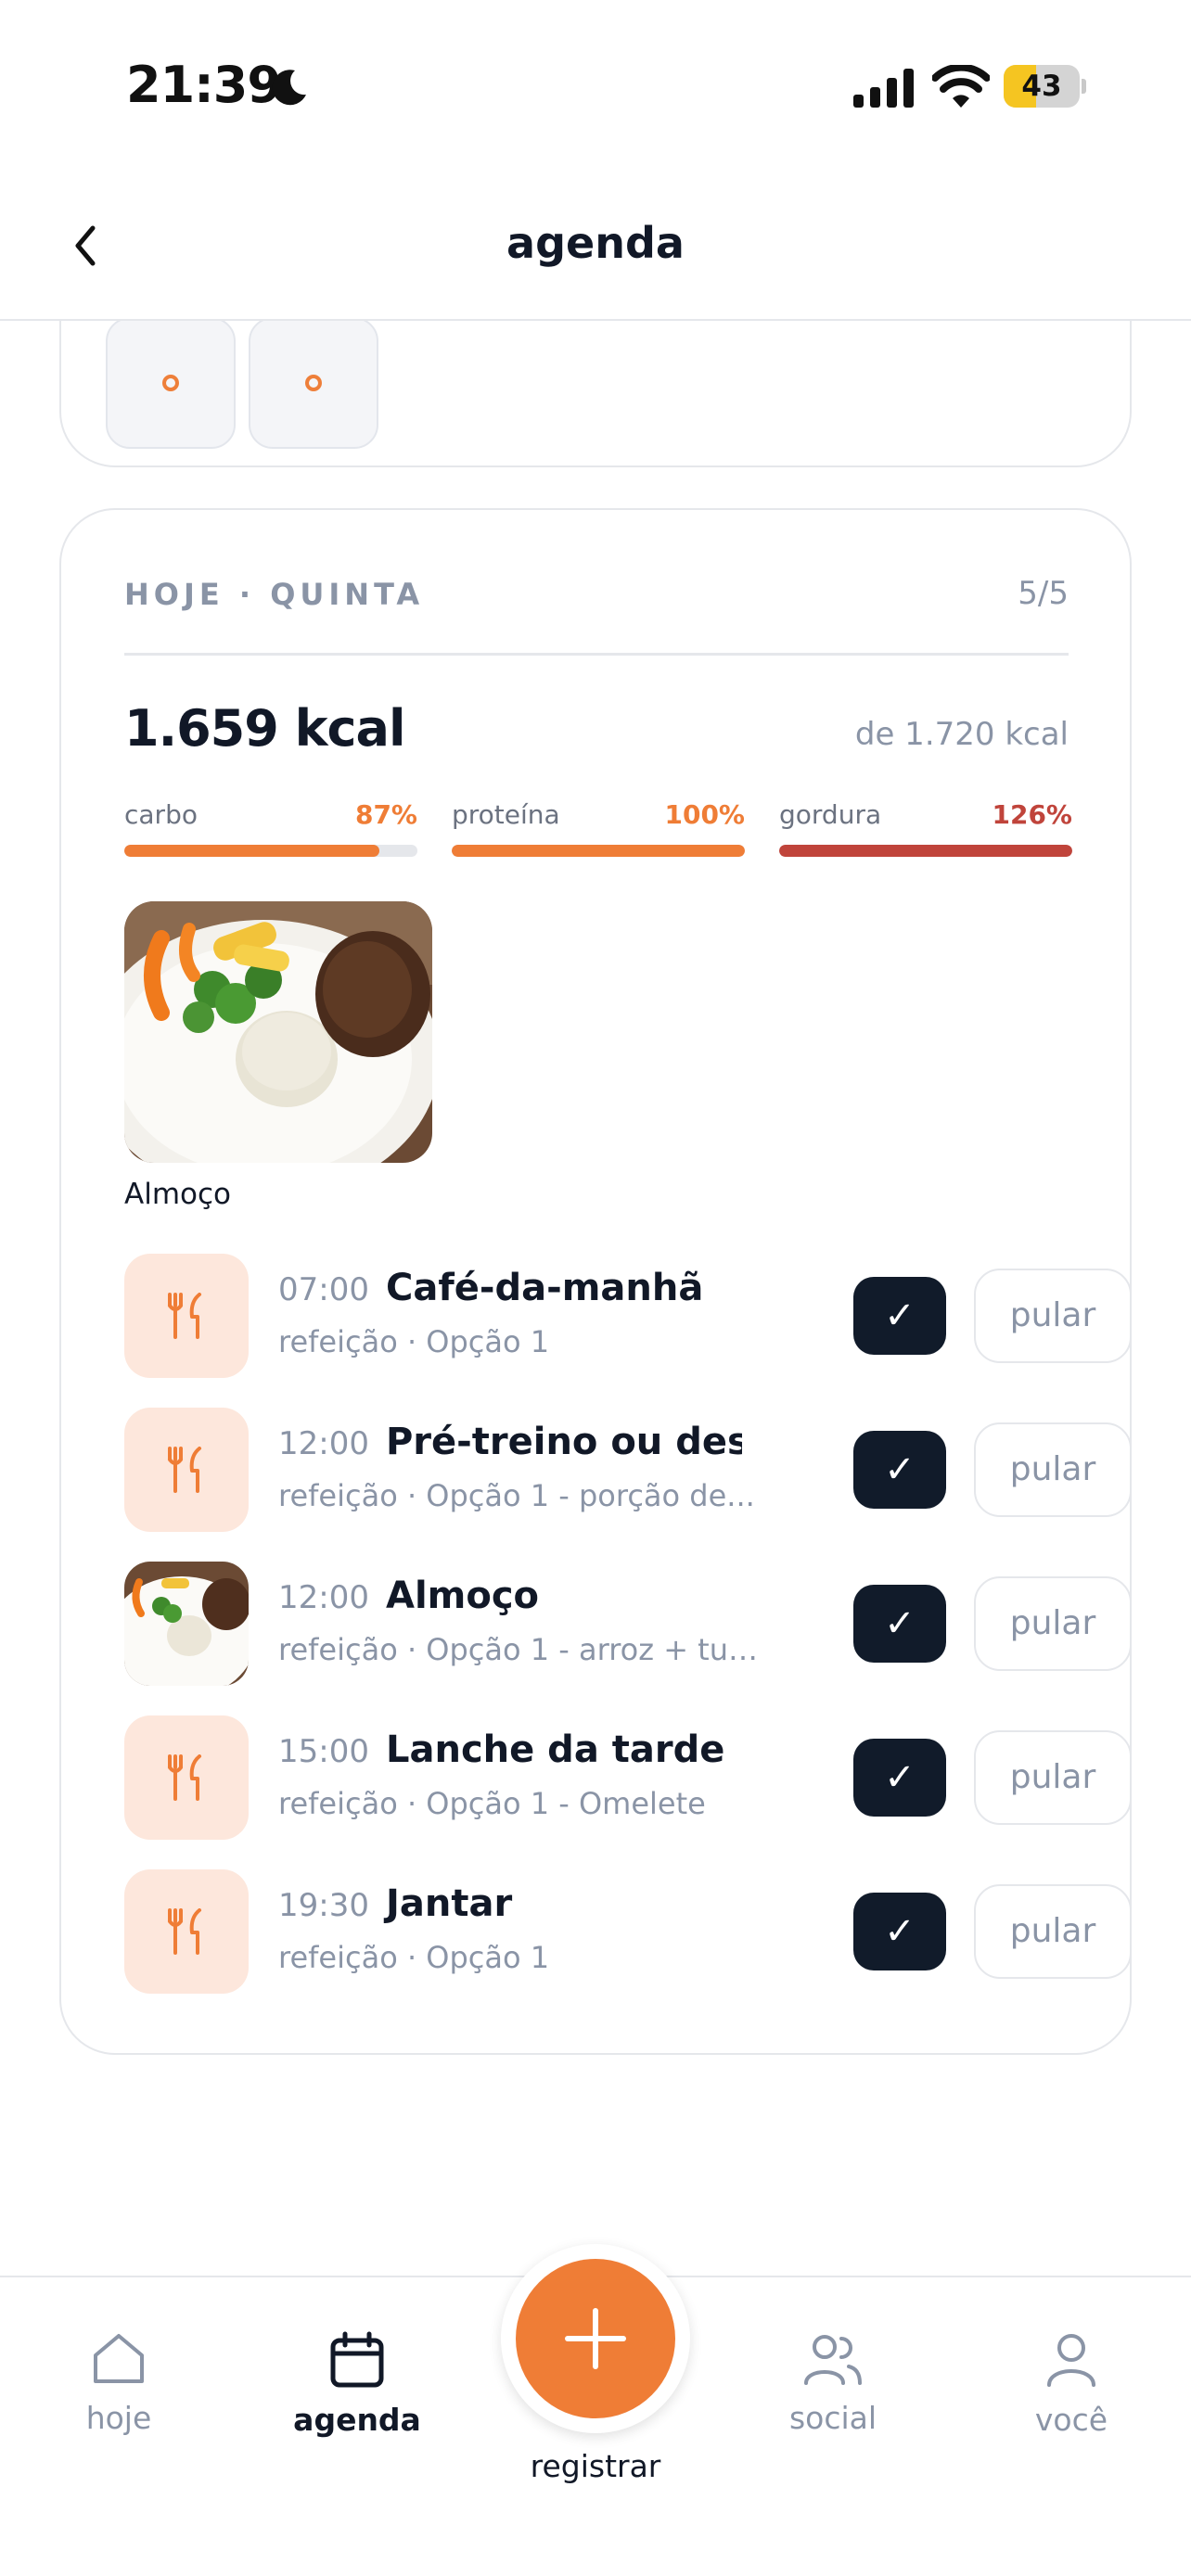  I want to click on cellular-signal-icon, so click(883, 89).